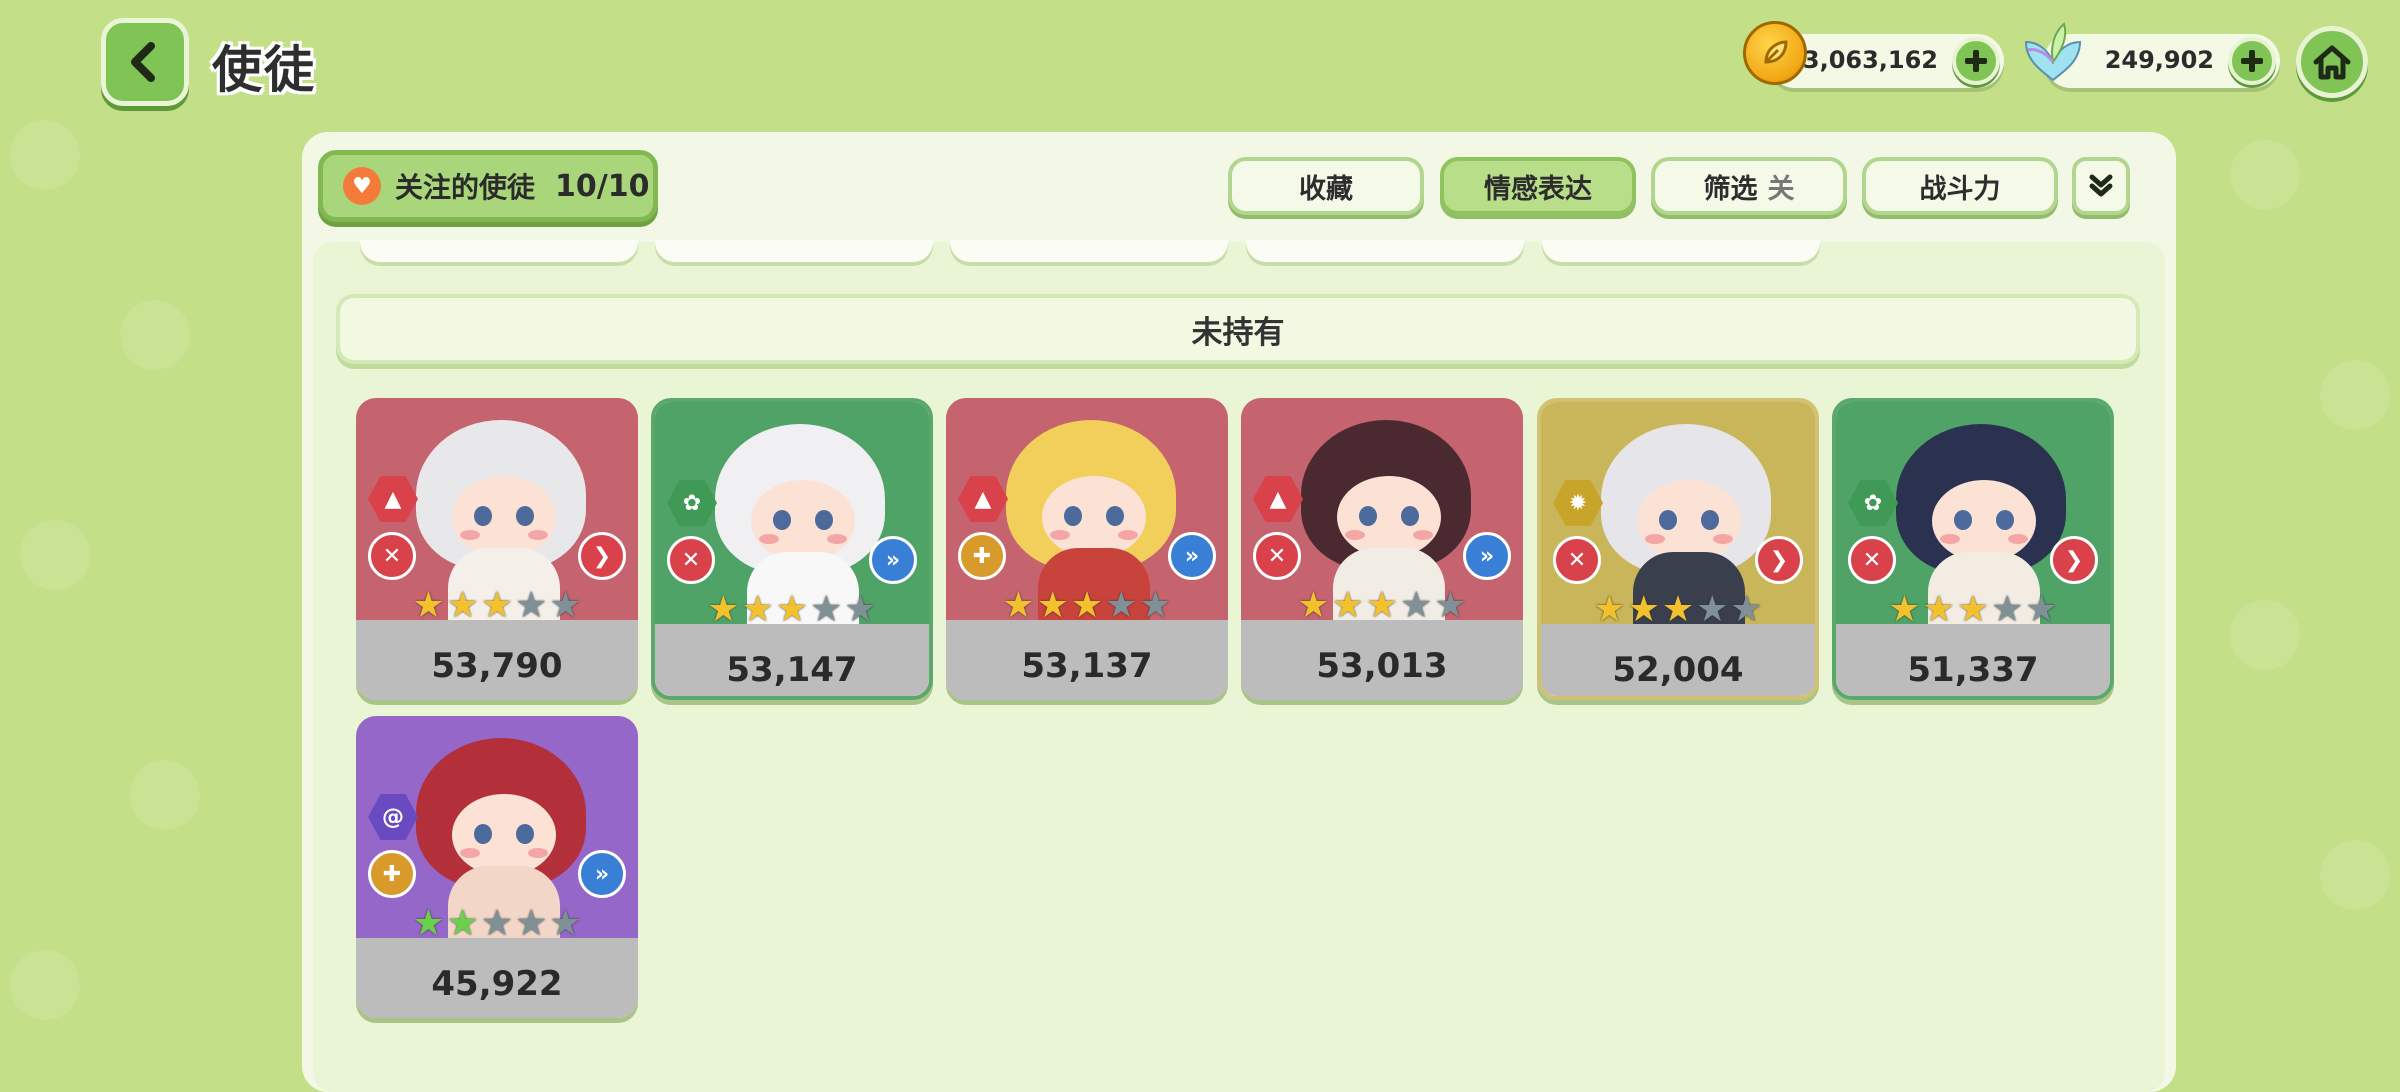 The height and width of the screenshot is (1092, 2400). I want to click on apostle-card: ✿ ✕ » ★ ★ ★ ★ ★ 53,147, so click(792, 549).